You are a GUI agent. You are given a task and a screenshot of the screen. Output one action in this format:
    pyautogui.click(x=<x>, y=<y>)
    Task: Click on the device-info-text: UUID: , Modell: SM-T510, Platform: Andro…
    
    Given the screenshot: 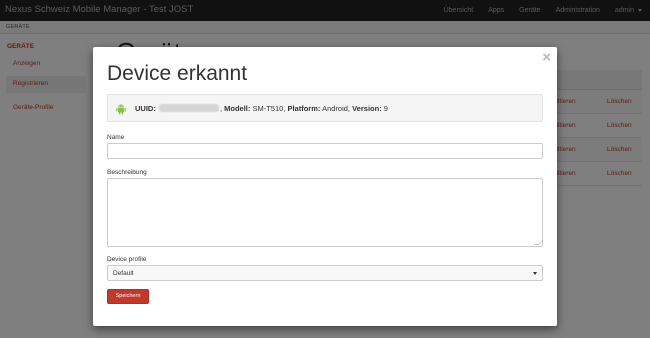 What is the action you would take?
    pyautogui.click(x=261, y=108)
    